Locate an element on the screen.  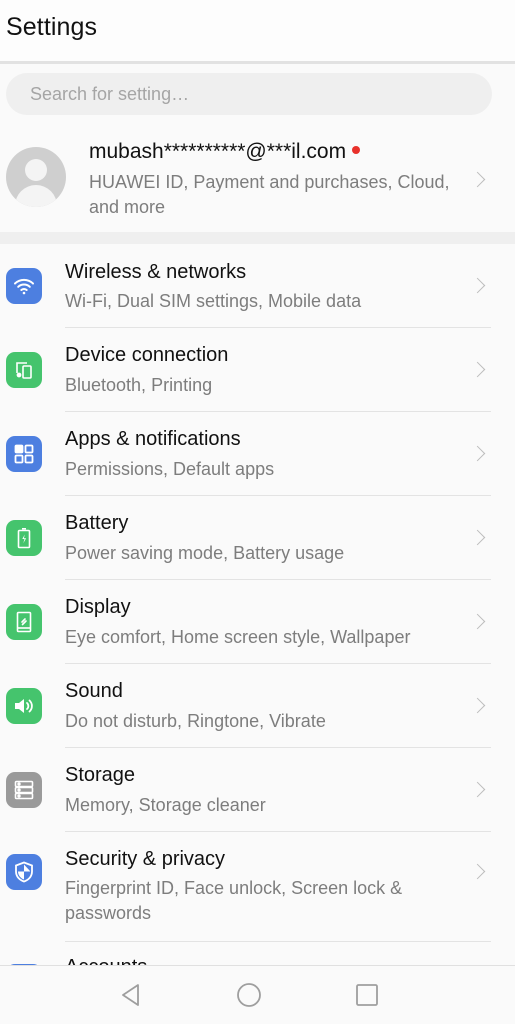
wifi-icon is located at coordinates (24, 286).